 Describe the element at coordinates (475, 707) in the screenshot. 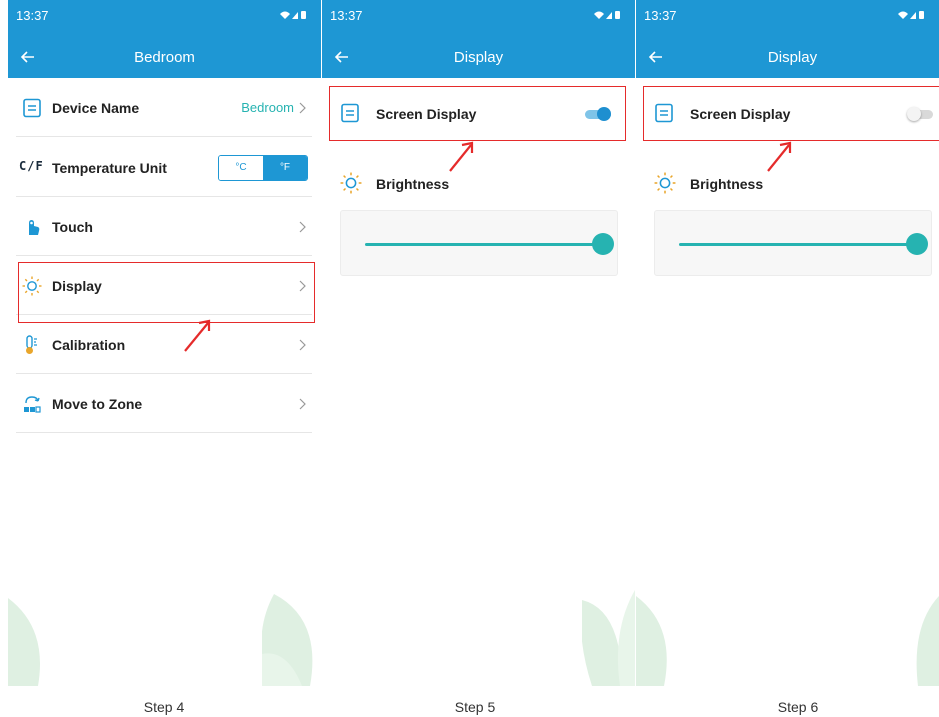

I see `step-caption: Step 5` at that location.